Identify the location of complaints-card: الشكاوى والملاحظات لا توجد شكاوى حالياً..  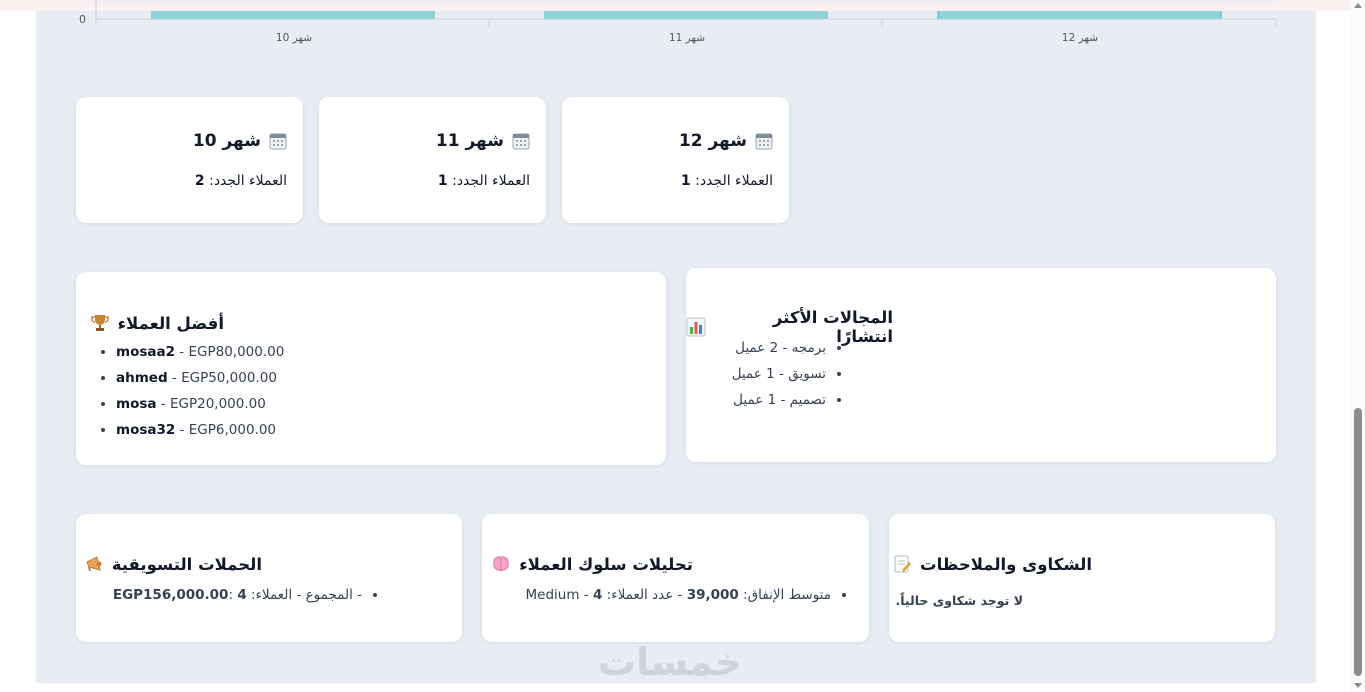
(1082, 578).